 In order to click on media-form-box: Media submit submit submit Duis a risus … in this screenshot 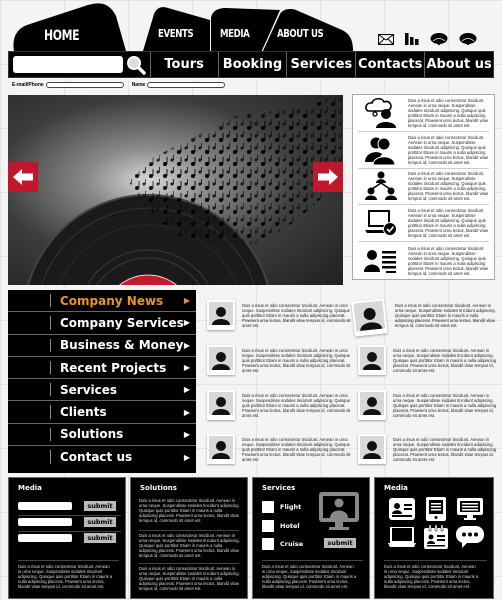, I will do `click(67, 538)`.